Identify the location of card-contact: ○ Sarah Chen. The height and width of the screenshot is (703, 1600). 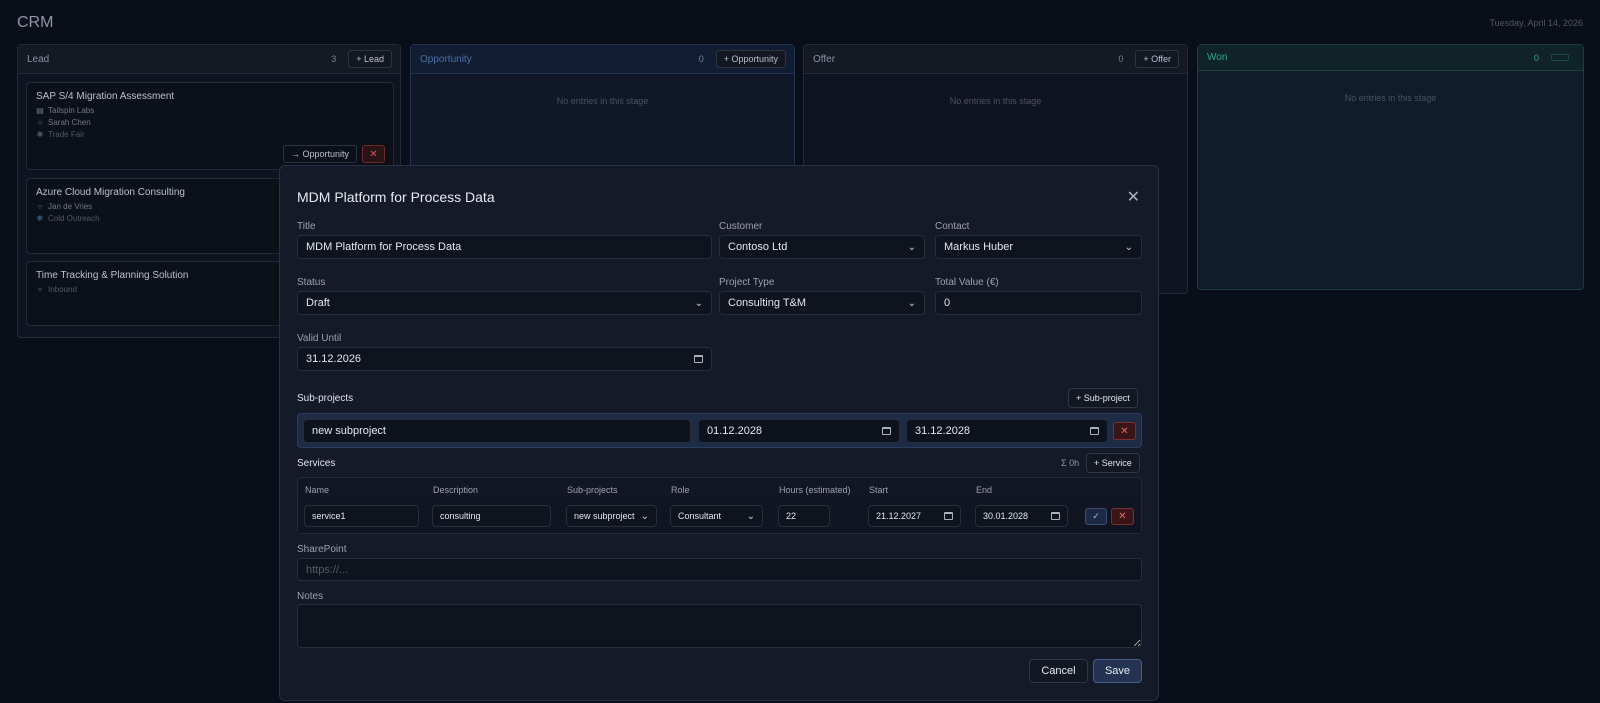
(210, 123).